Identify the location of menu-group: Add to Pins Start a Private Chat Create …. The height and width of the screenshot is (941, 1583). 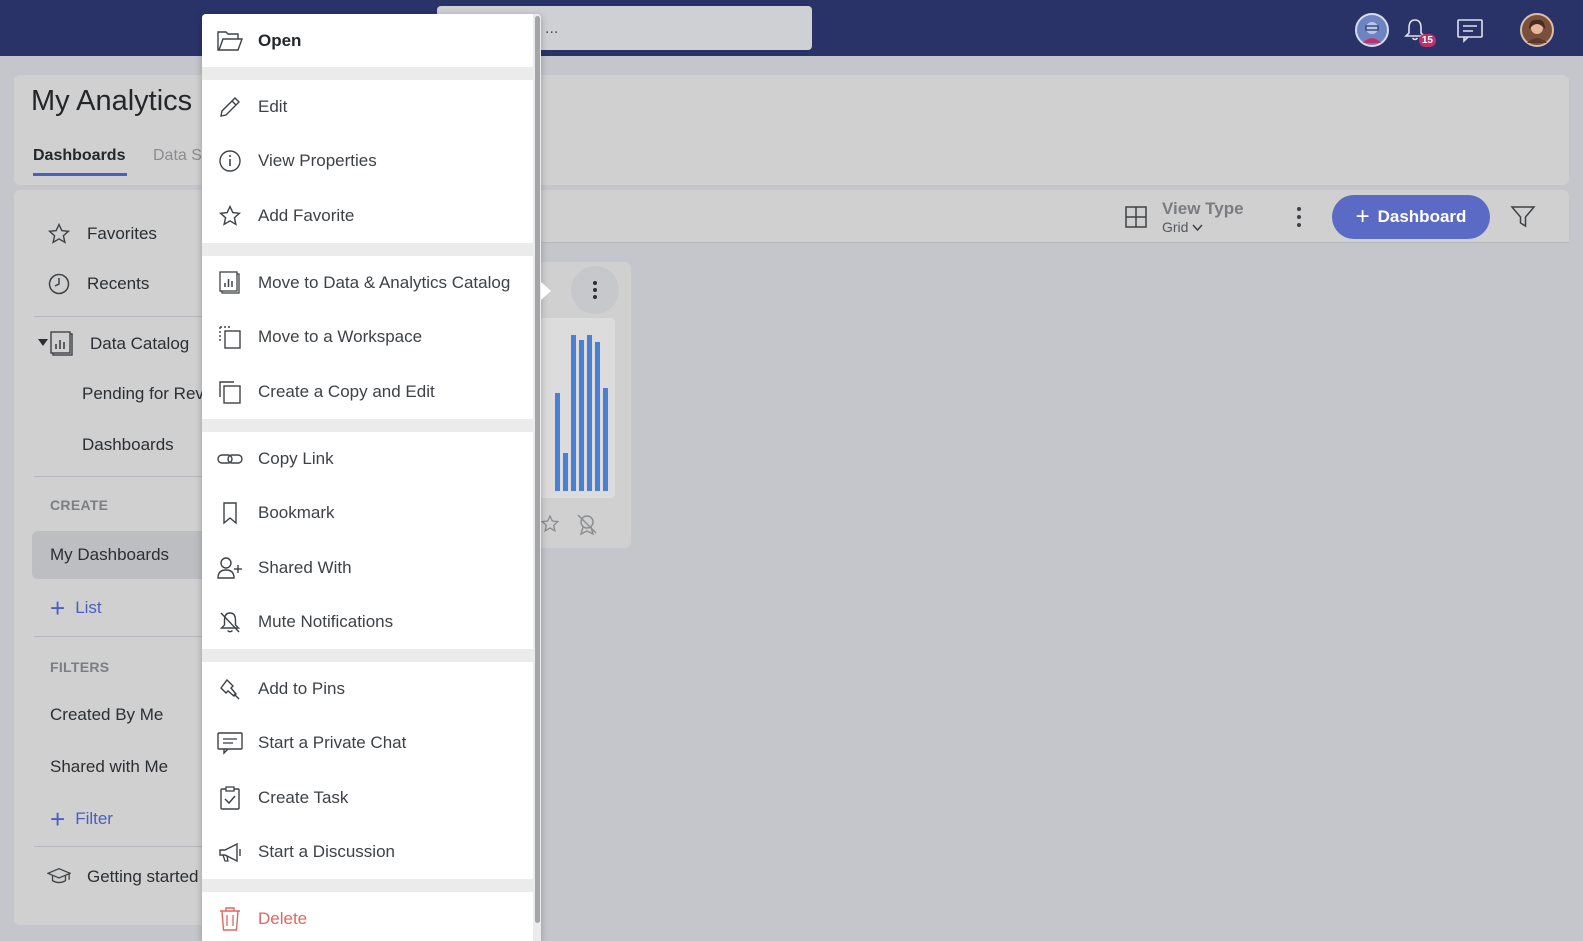
(367, 770).